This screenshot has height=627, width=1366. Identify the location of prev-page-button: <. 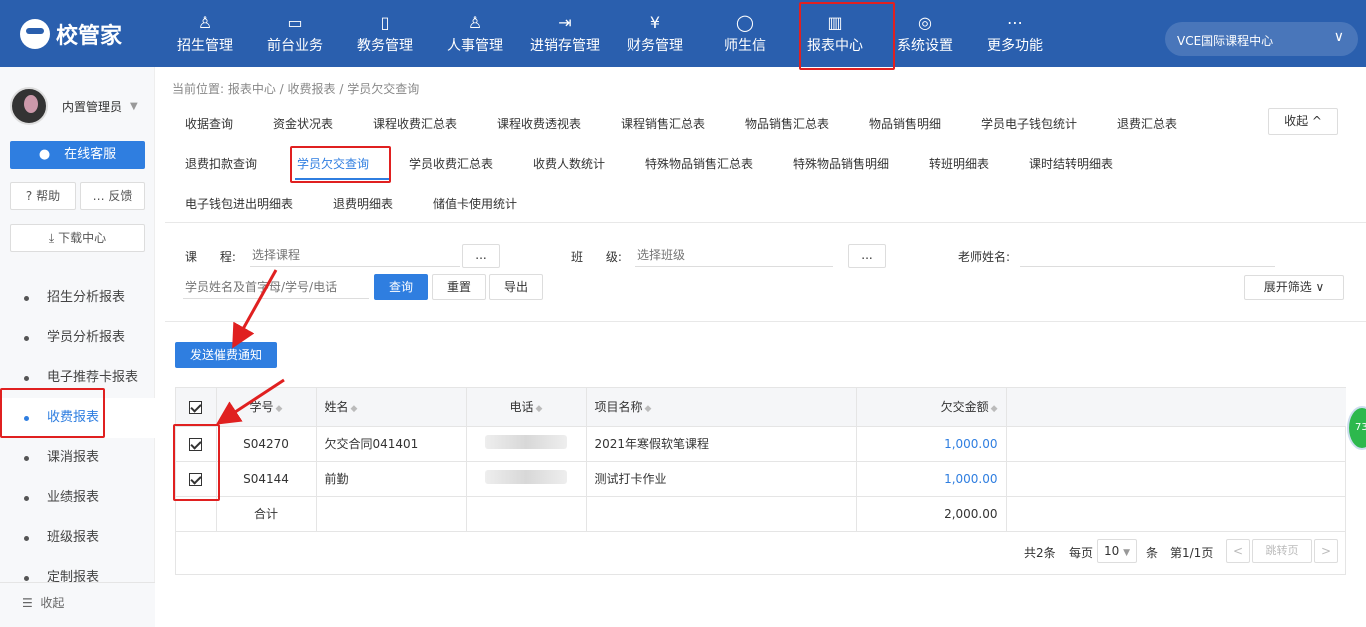
(1238, 551).